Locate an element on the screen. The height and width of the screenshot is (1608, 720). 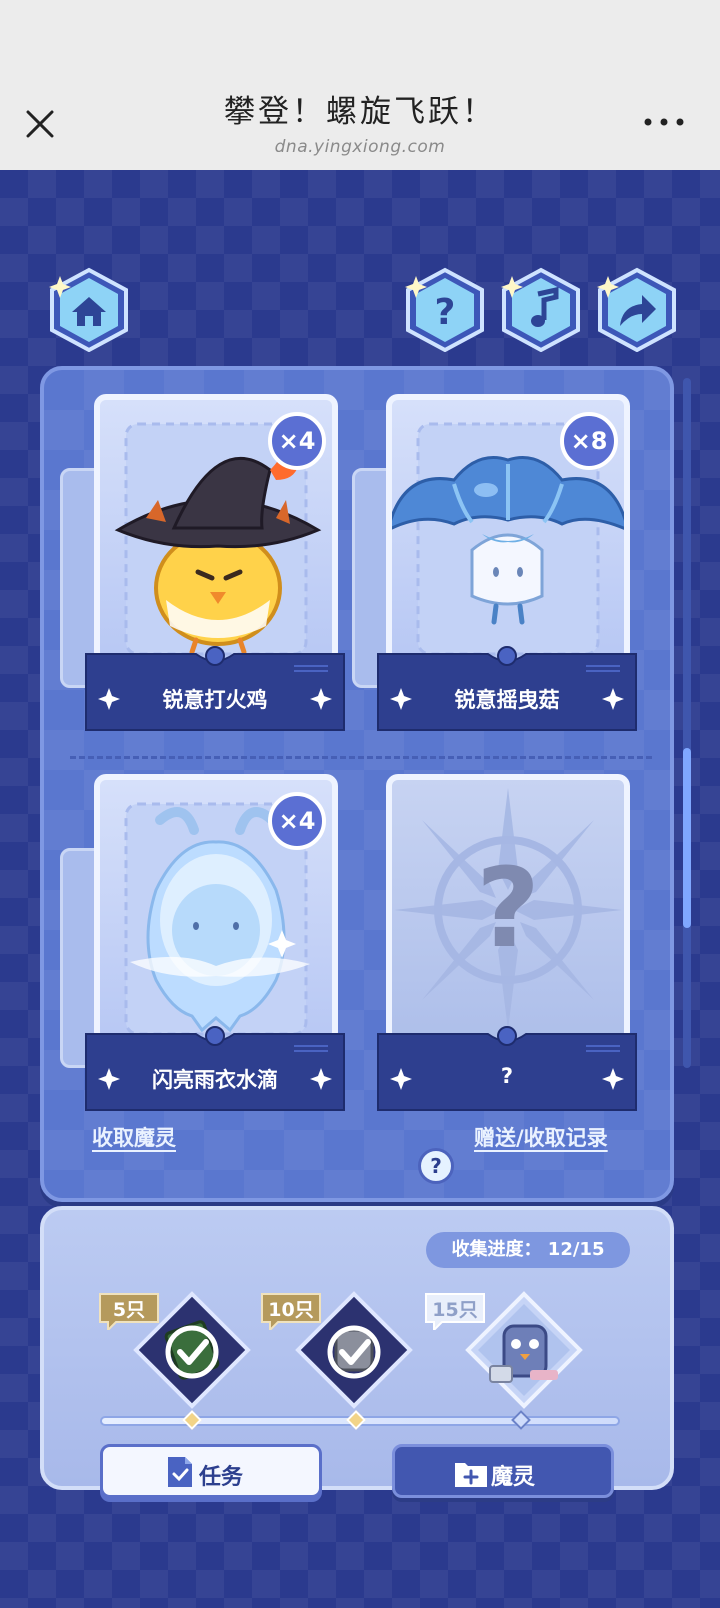
count-badge: ×8 is located at coordinates (589, 441).